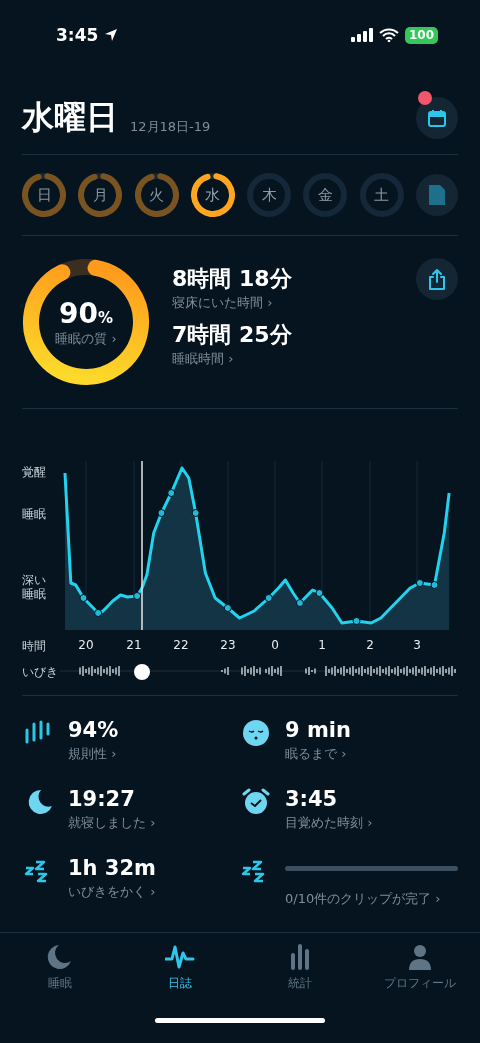  I want to click on hour-label: 23, so click(228, 645).